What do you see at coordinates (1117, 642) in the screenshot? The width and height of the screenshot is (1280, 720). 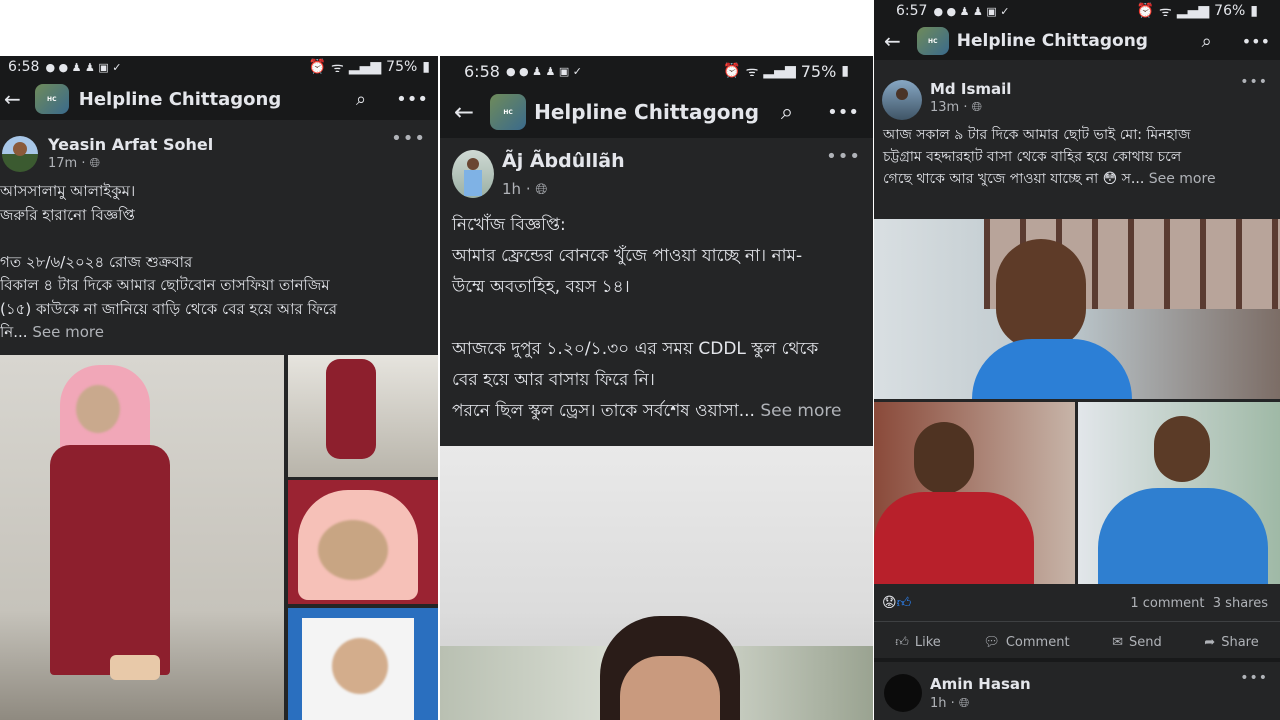 I see `messenger-icon: ✉︎` at bounding box center [1117, 642].